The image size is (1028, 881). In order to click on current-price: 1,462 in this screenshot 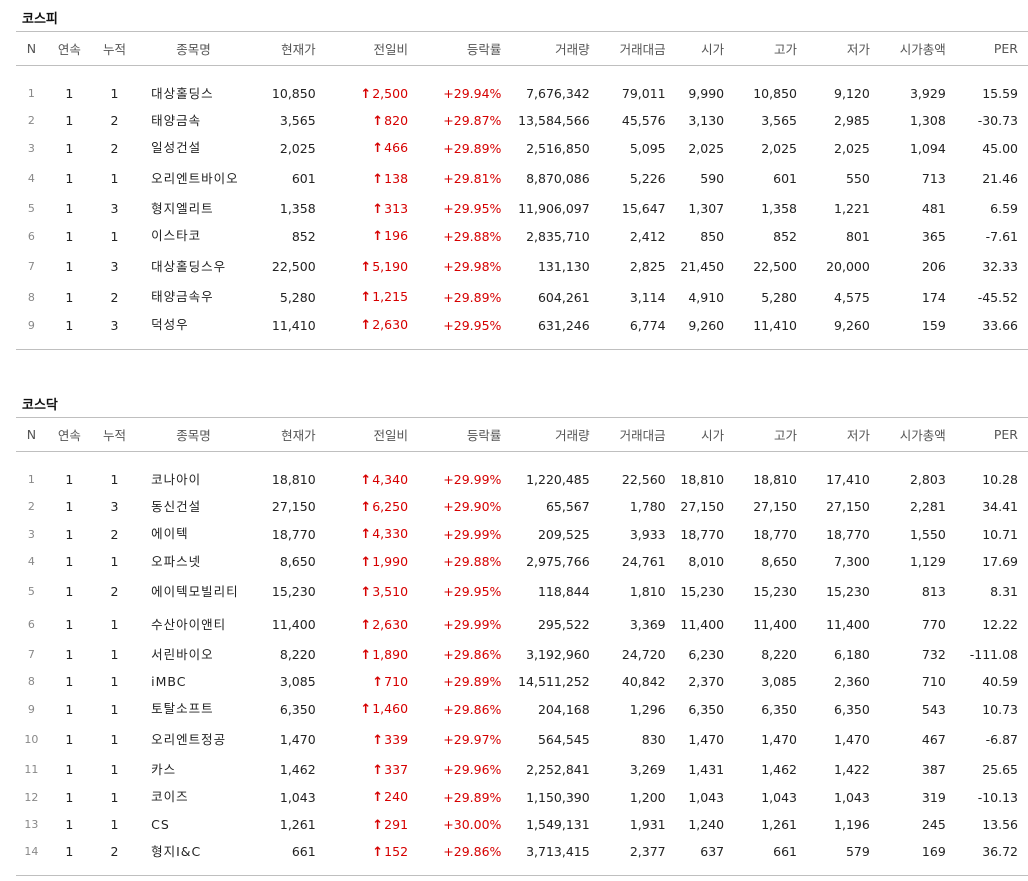, I will do `click(297, 769)`.